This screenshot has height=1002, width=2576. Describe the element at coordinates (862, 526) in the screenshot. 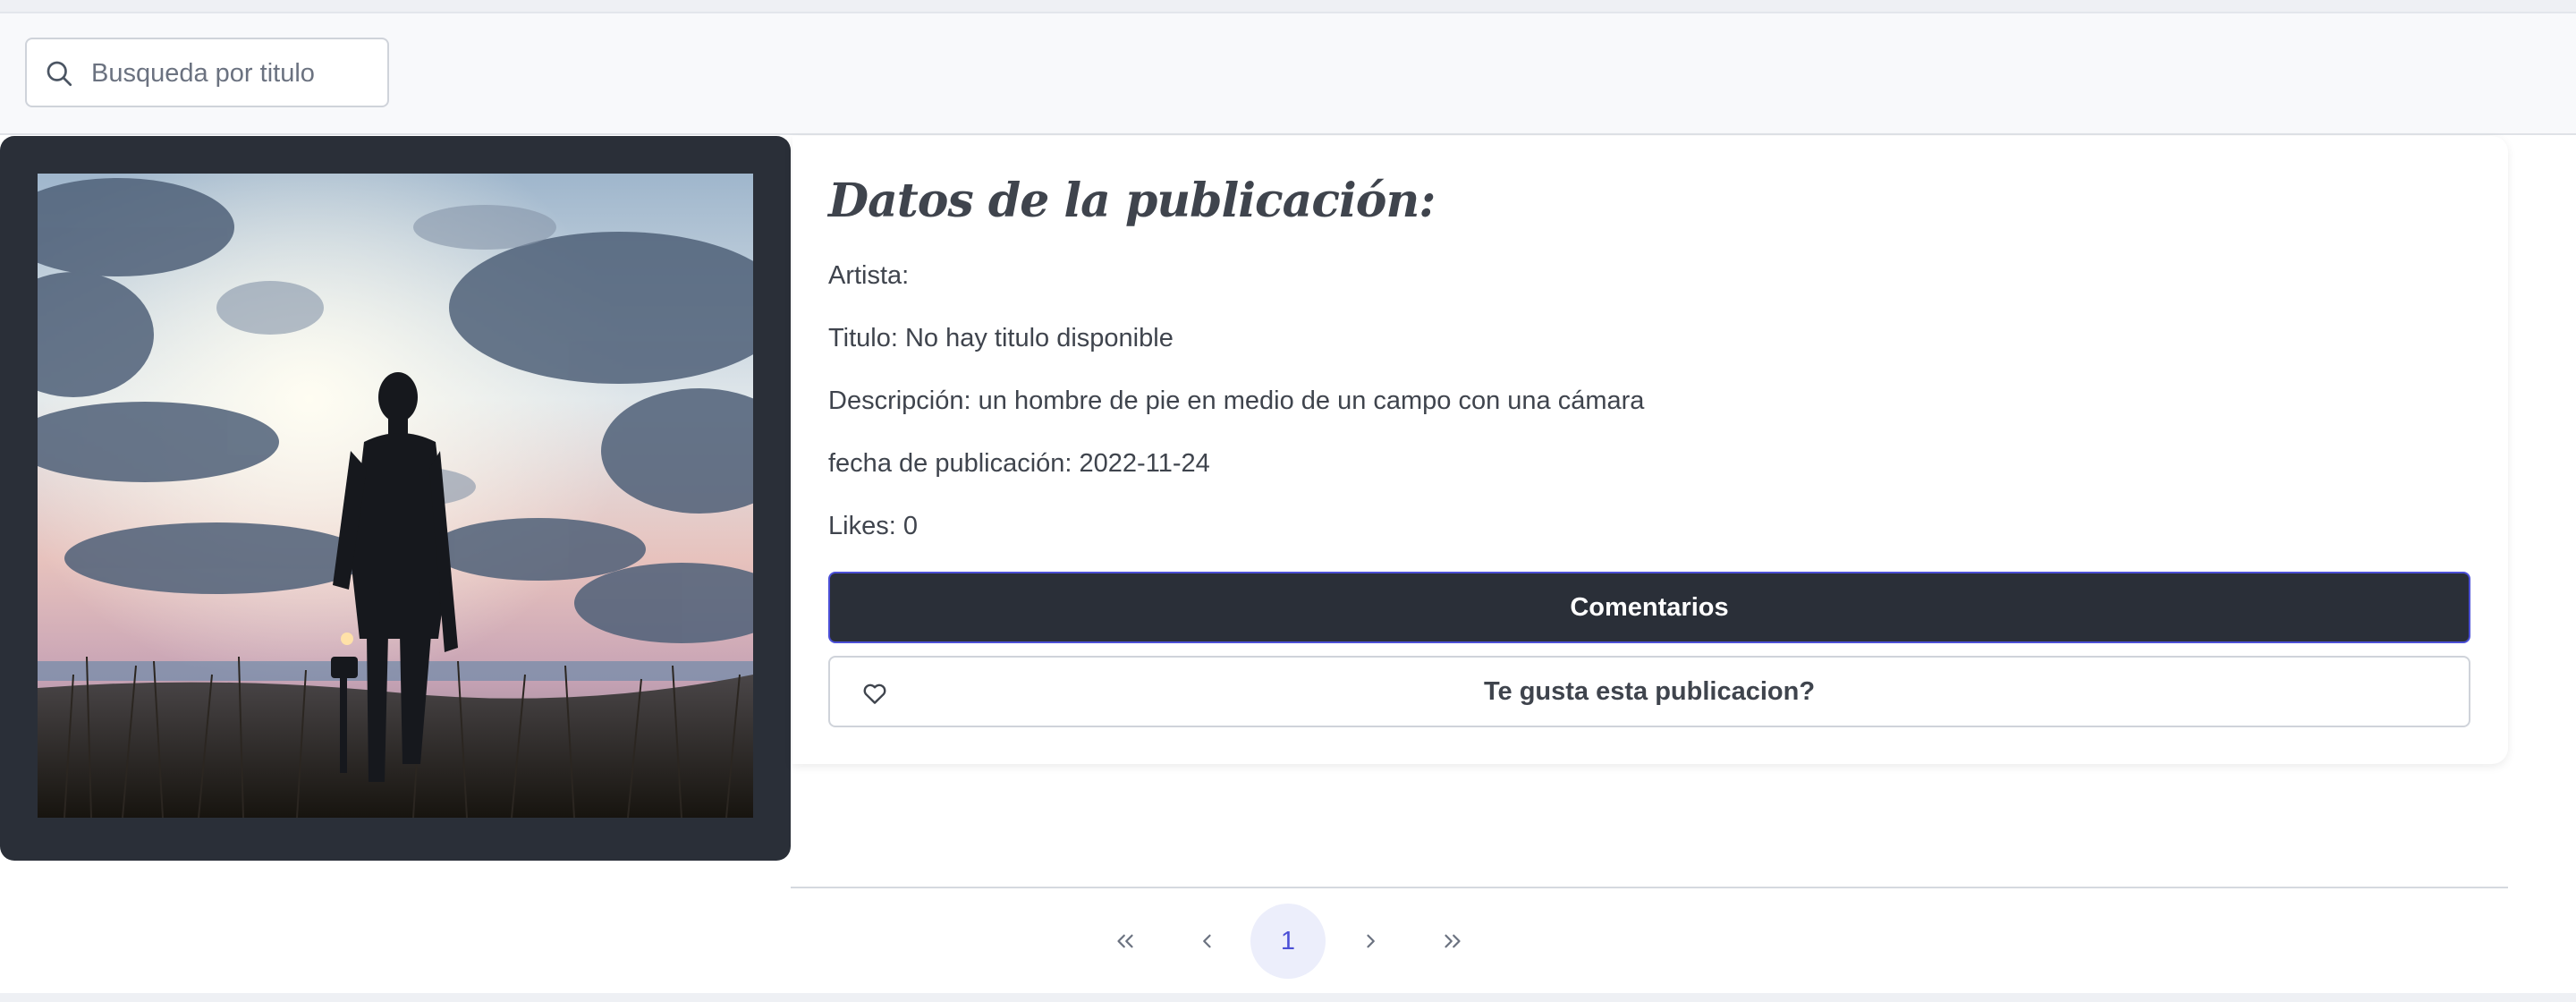

I see `likes-label: Likes:` at that location.